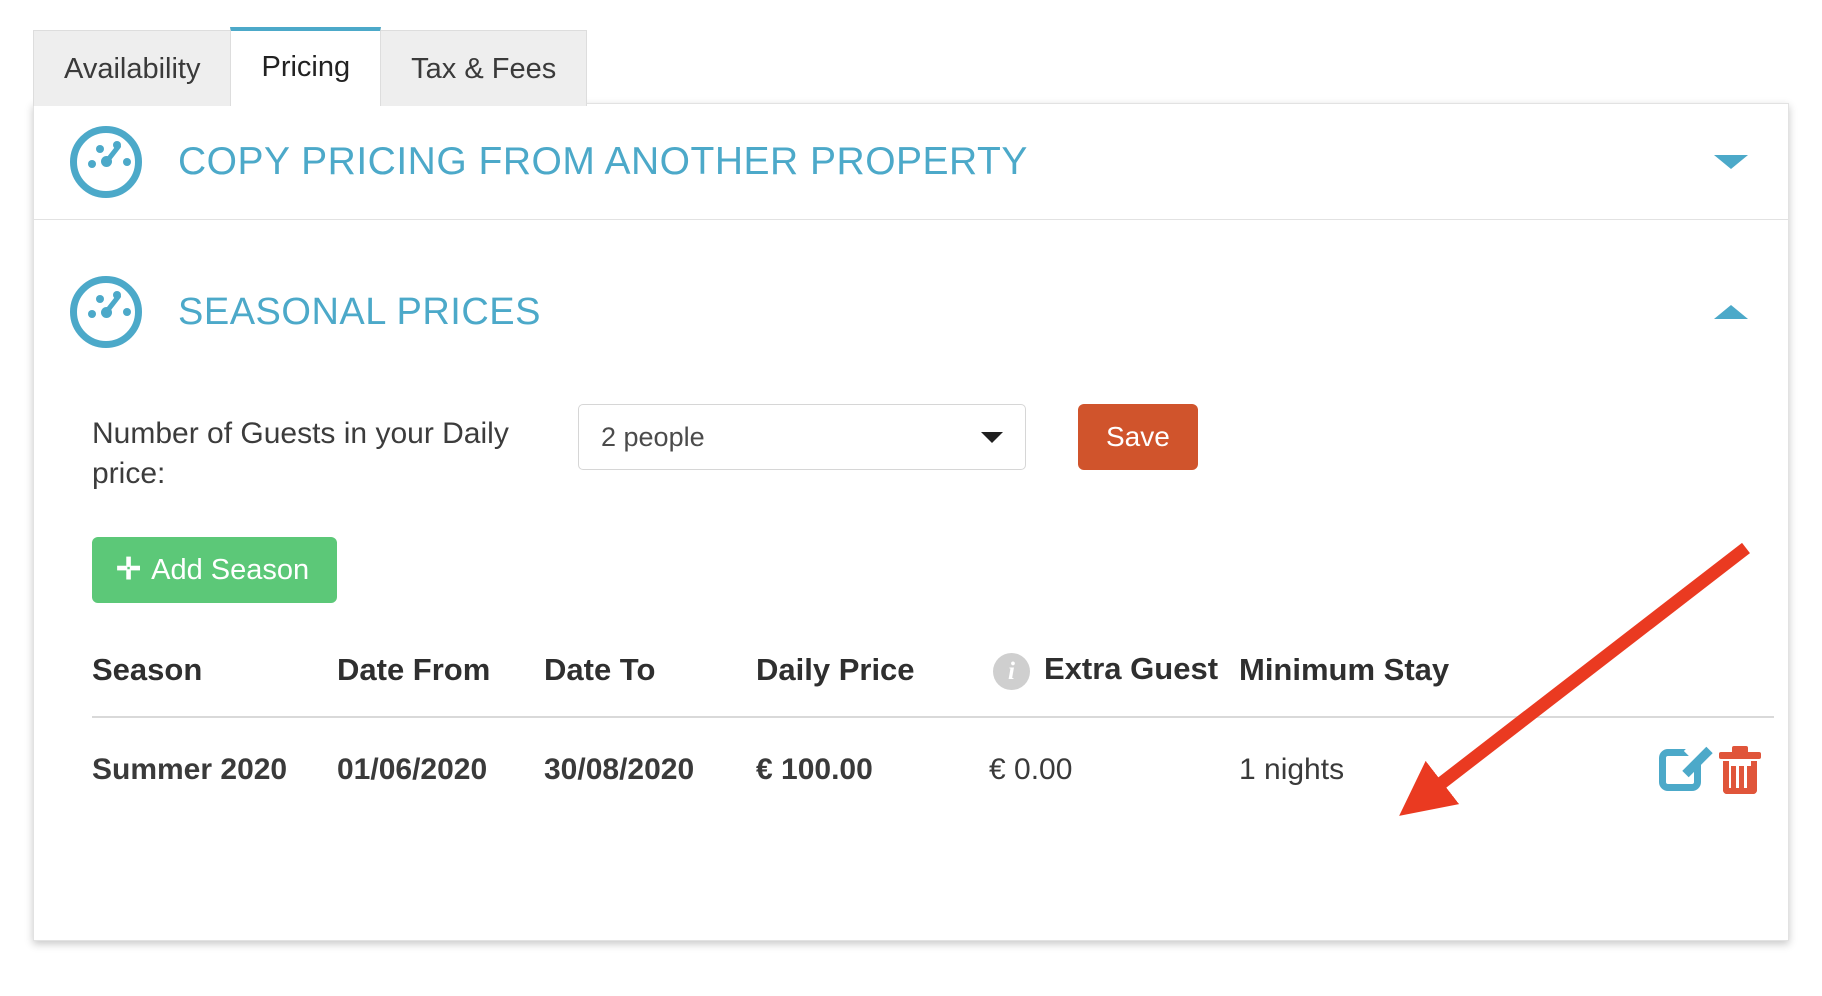  I want to click on panel-header-copy-pricing: COPY PRICING FROM ANOTHER PROPERTY, so click(911, 162).